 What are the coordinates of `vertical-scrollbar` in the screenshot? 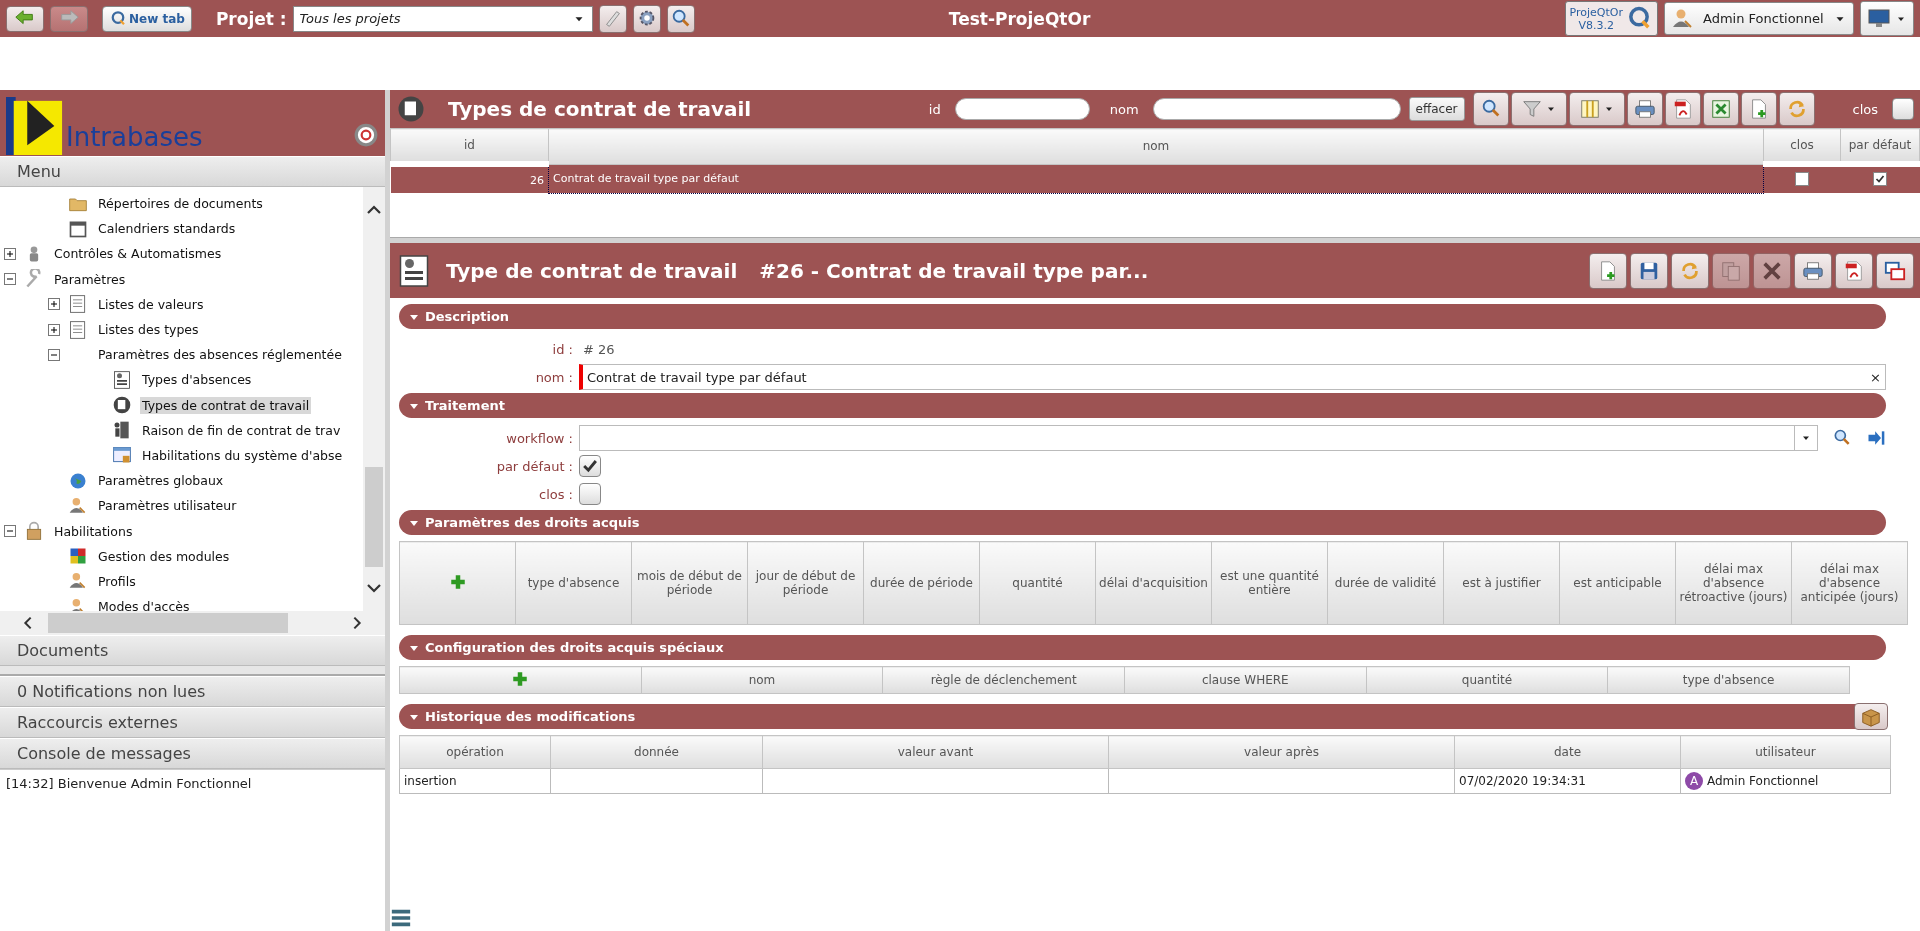 It's located at (374, 399).